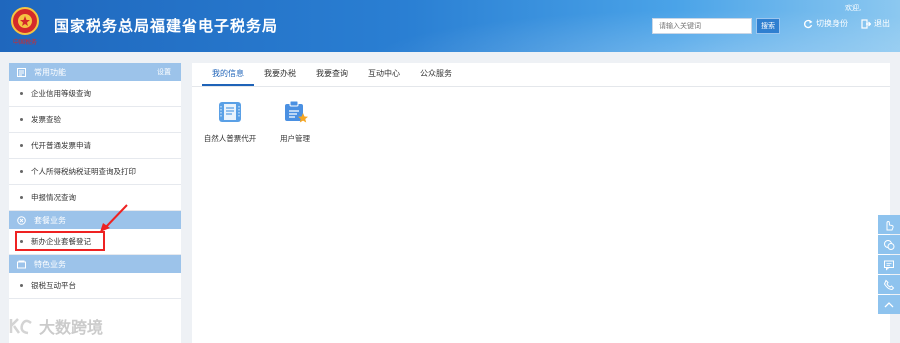  I want to click on search-button: 搜索, so click(768, 26).